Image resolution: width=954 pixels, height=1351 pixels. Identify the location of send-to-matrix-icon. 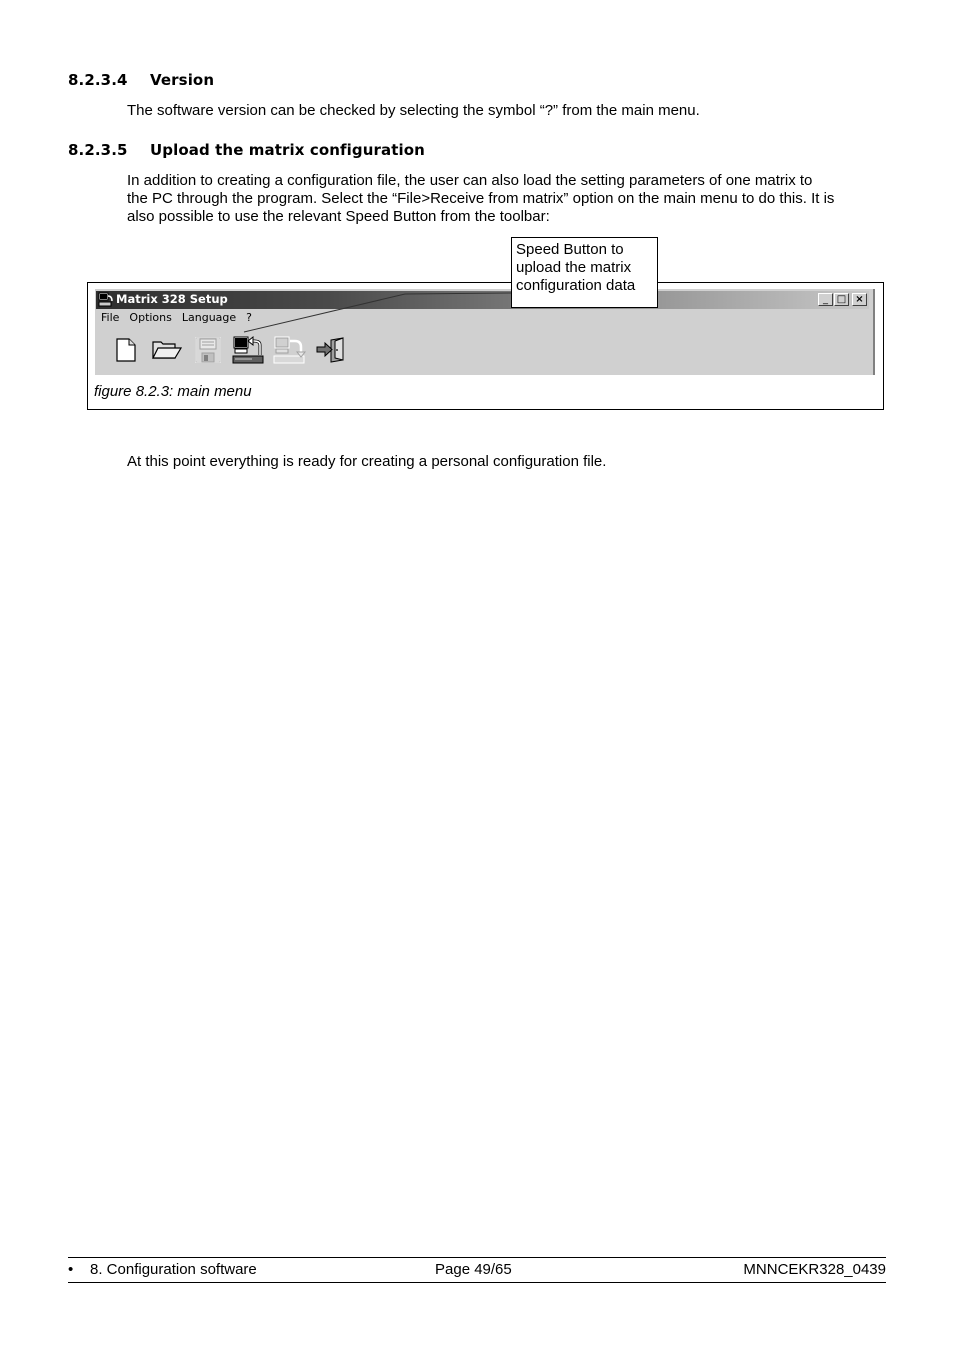
(289, 350).